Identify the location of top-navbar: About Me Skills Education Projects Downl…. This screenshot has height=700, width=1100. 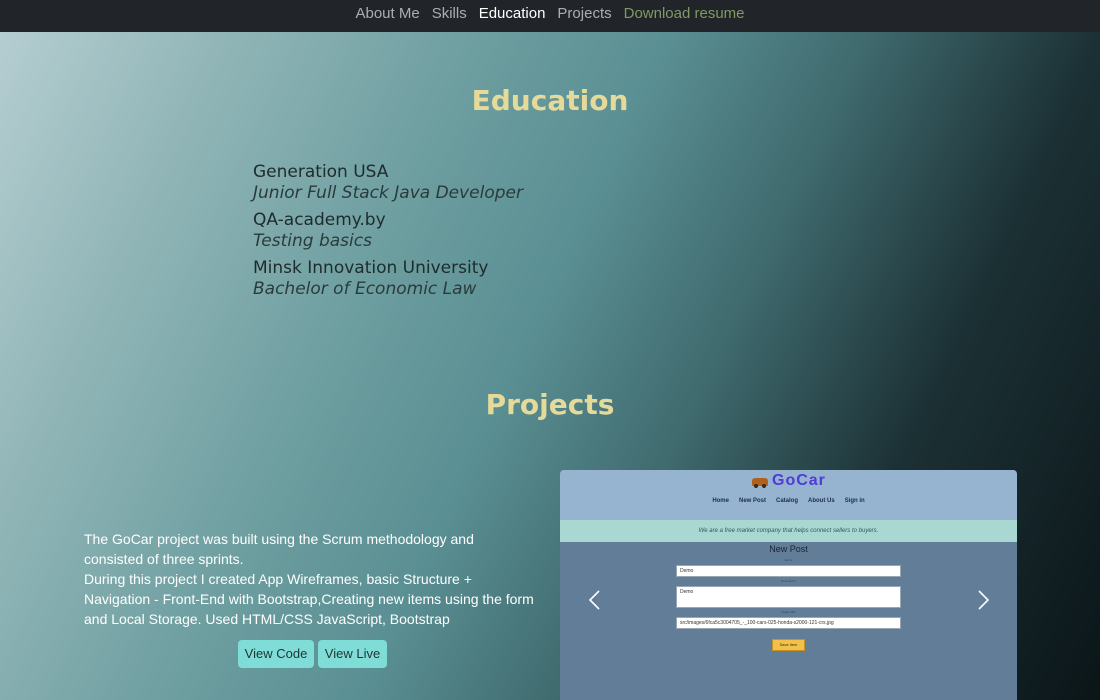
(550, 16).